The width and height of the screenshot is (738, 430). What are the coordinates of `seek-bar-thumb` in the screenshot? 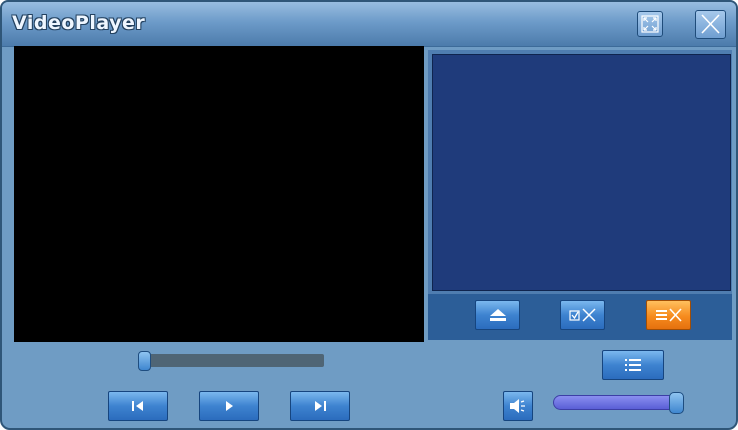 It's located at (144, 361).